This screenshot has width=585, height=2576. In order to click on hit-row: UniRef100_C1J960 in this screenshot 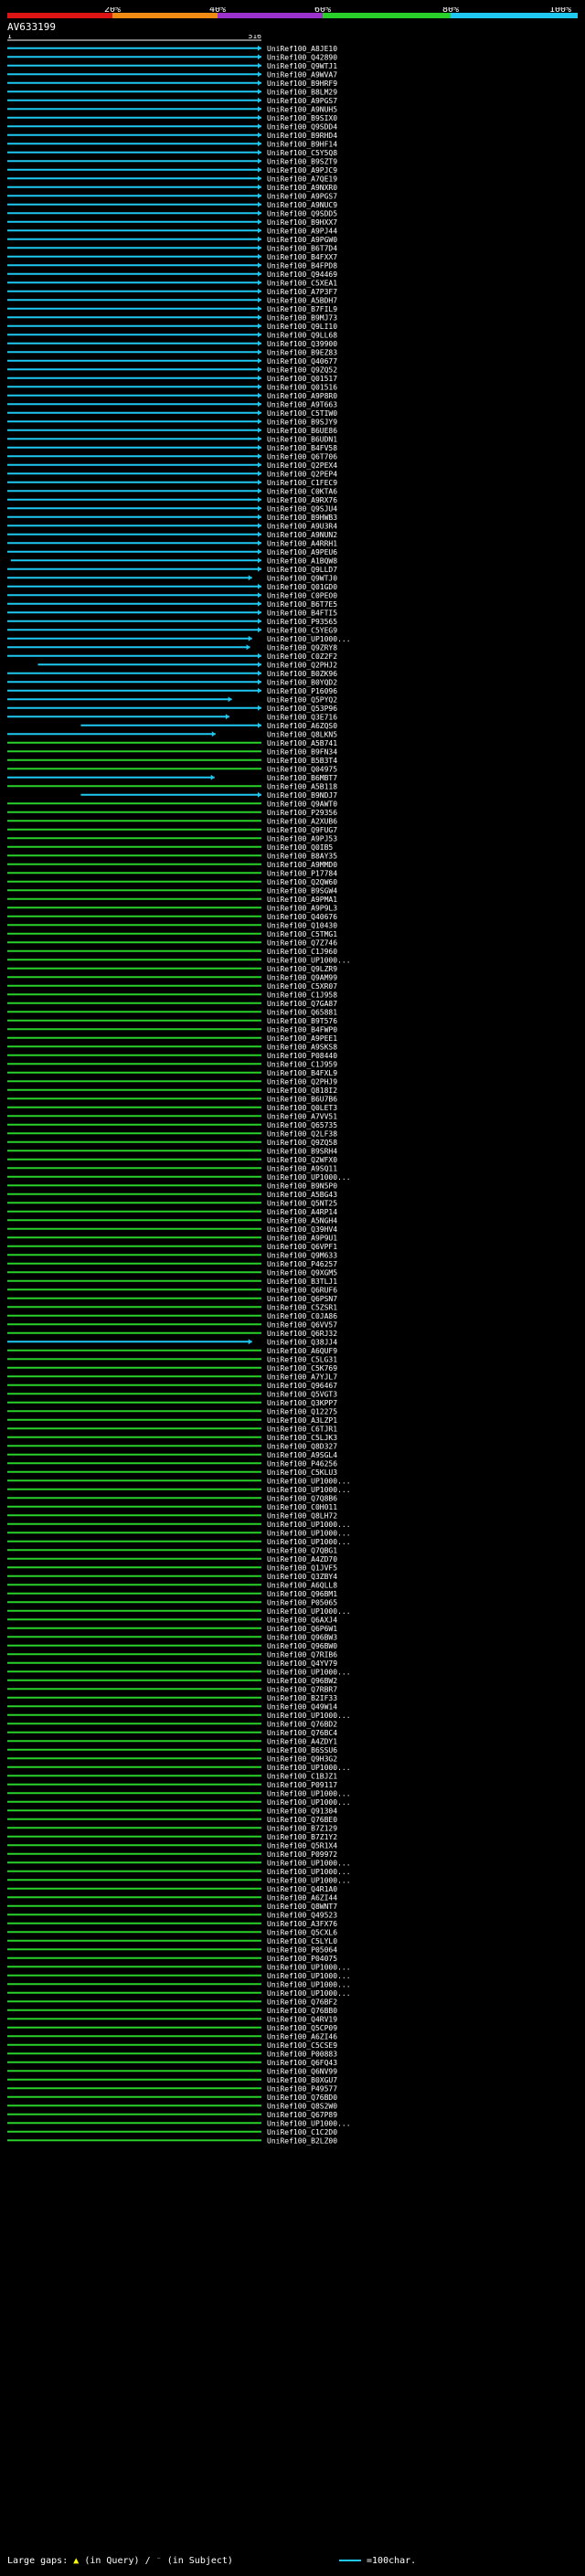, I will do `click(172, 952)`.